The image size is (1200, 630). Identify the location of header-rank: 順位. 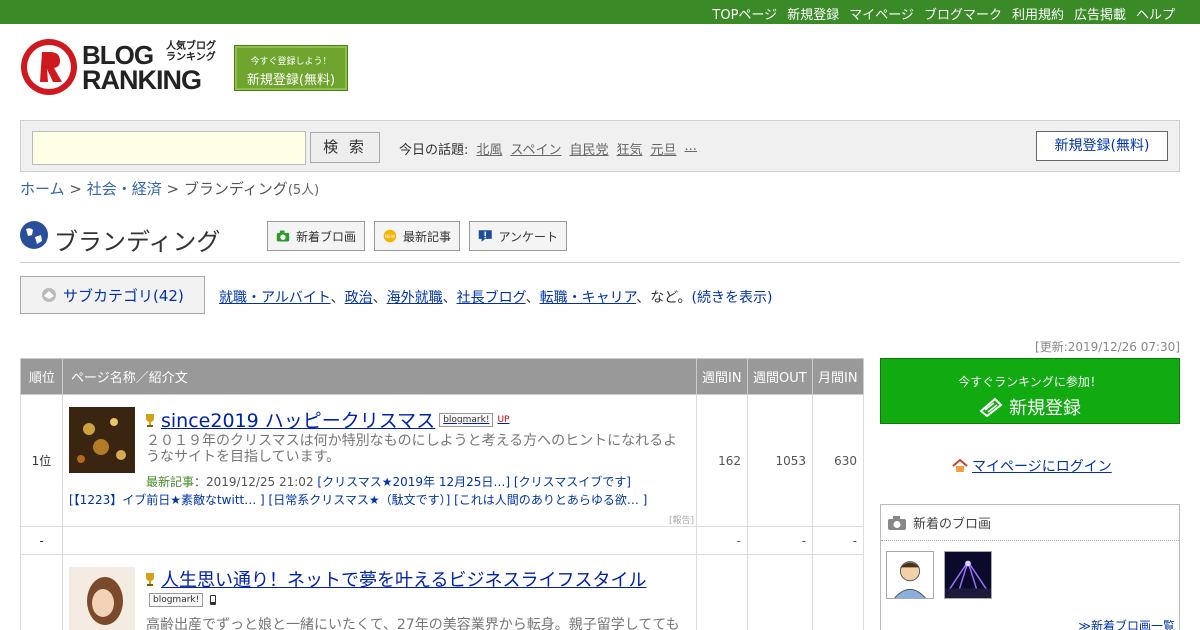
(41, 376).